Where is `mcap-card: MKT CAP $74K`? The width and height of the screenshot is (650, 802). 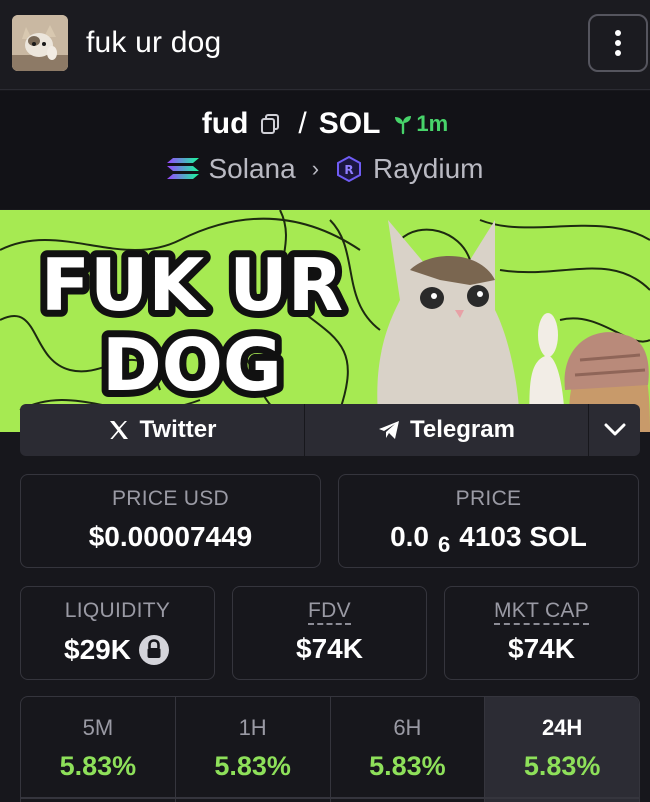 mcap-card: MKT CAP $74K is located at coordinates (541, 633).